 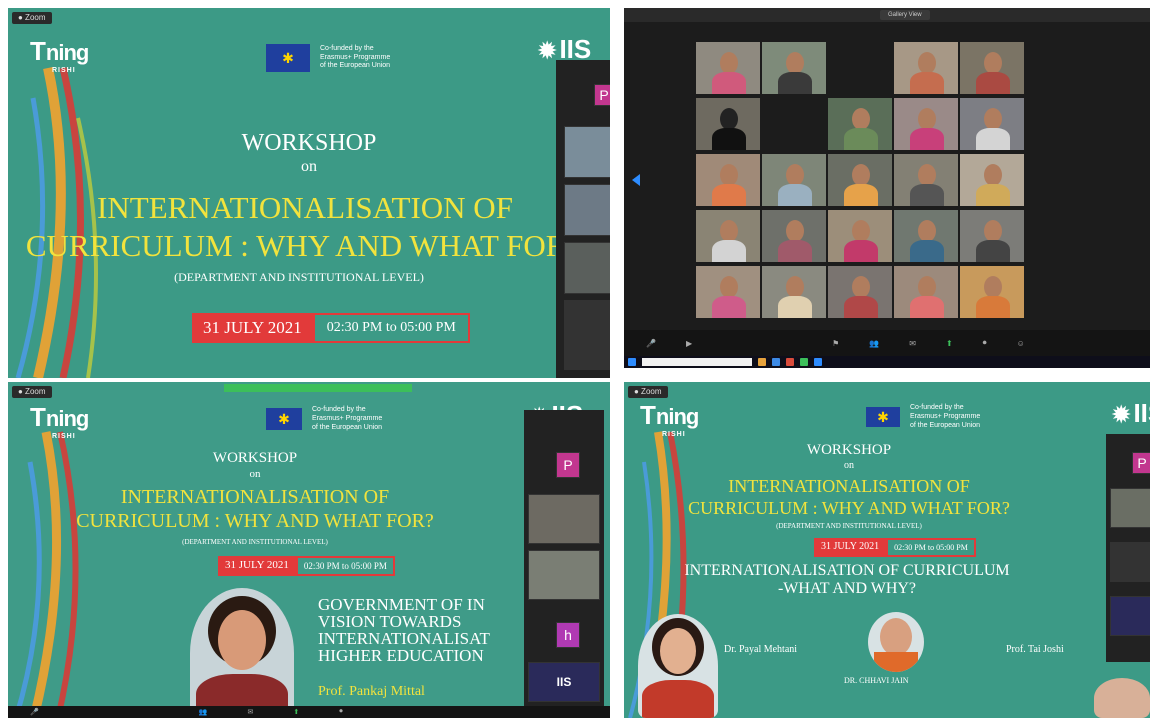 What do you see at coordinates (306, 566) in the screenshot?
I see `date-time-row: 31 JULY 2021 02:30 PM to 05:00 PM` at bounding box center [306, 566].